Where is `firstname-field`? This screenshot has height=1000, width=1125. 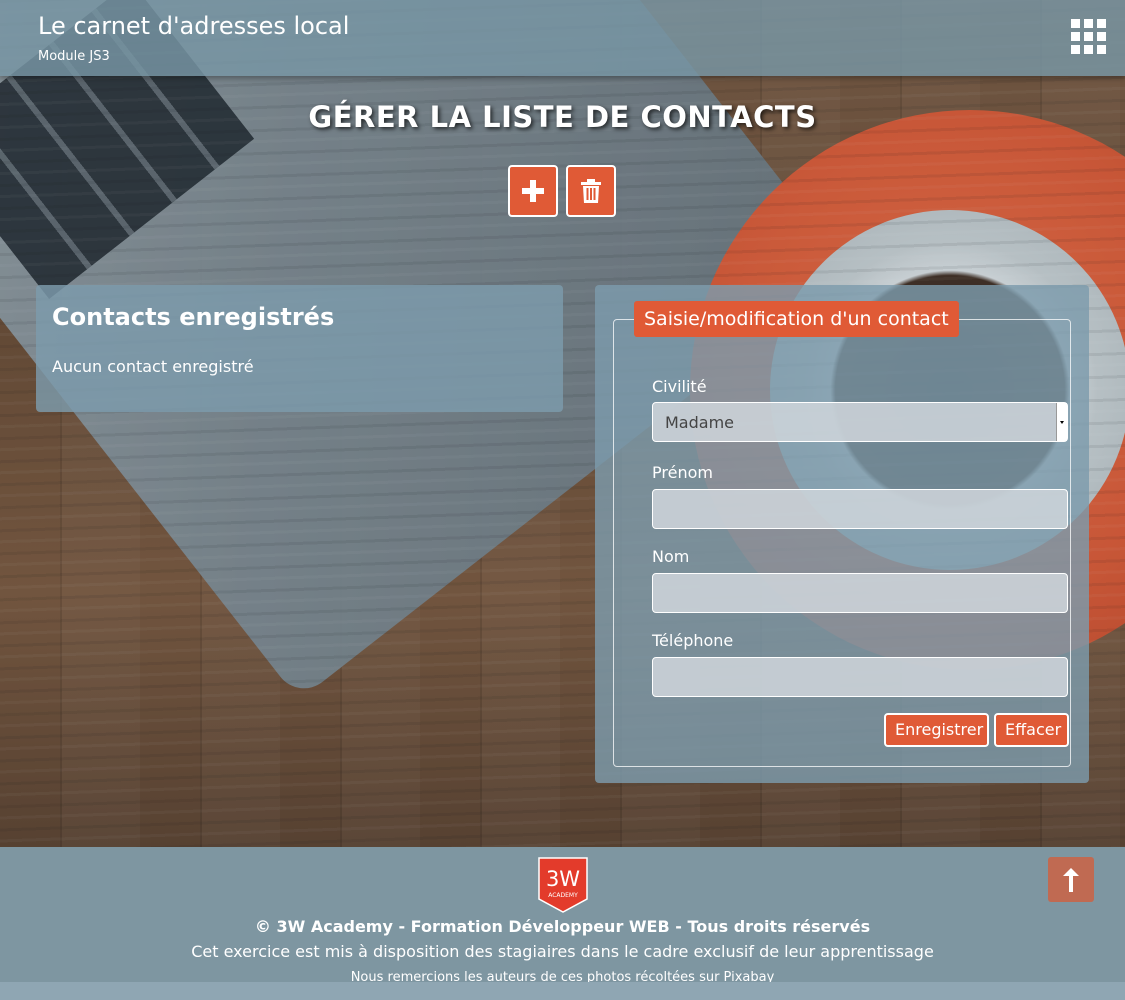
firstname-field is located at coordinates (860, 509).